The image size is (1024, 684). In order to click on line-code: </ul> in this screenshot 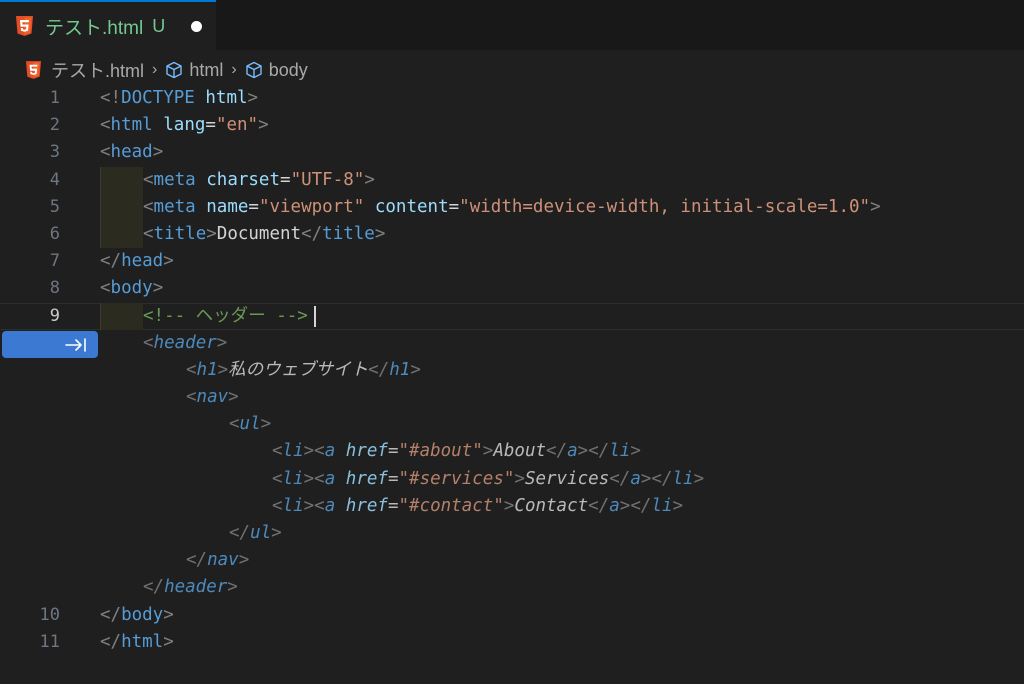, I will do `click(255, 533)`.